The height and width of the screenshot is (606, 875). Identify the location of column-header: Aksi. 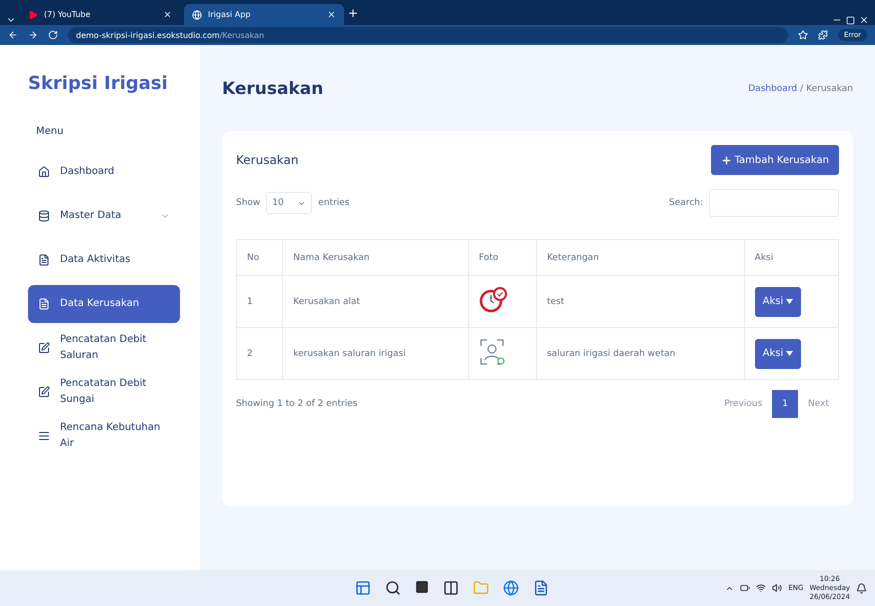
(791, 258).